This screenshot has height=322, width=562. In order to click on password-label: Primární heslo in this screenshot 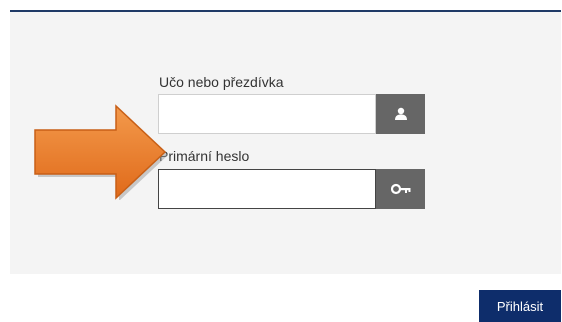, I will do `click(204, 156)`.